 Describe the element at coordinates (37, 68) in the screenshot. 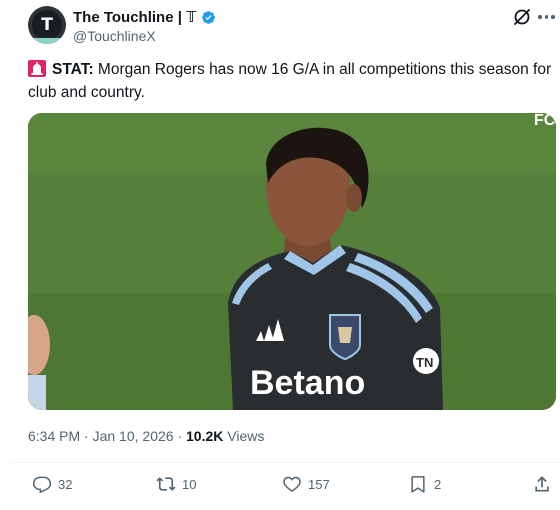

I see `rotating-light-icon` at that location.